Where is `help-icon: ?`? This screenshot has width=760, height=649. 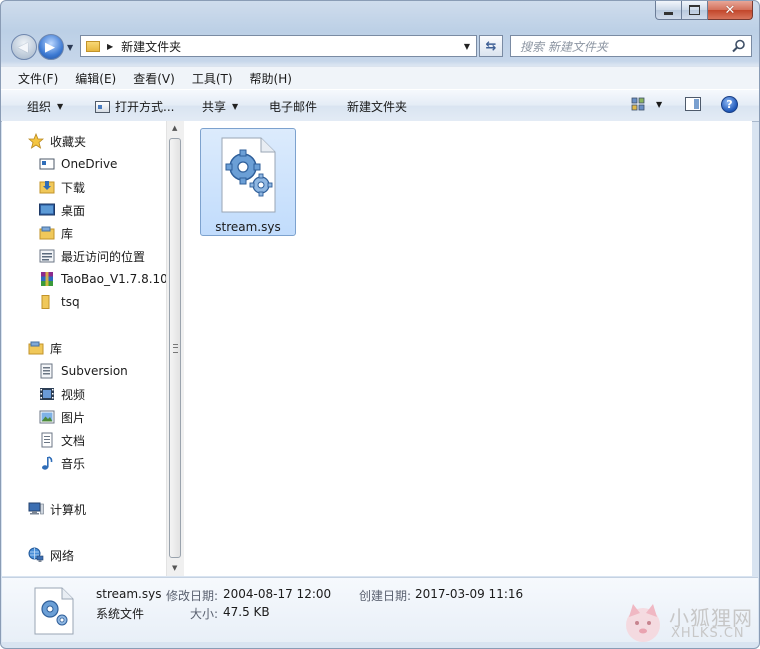
help-icon: ? is located at coordinates (729, 104).